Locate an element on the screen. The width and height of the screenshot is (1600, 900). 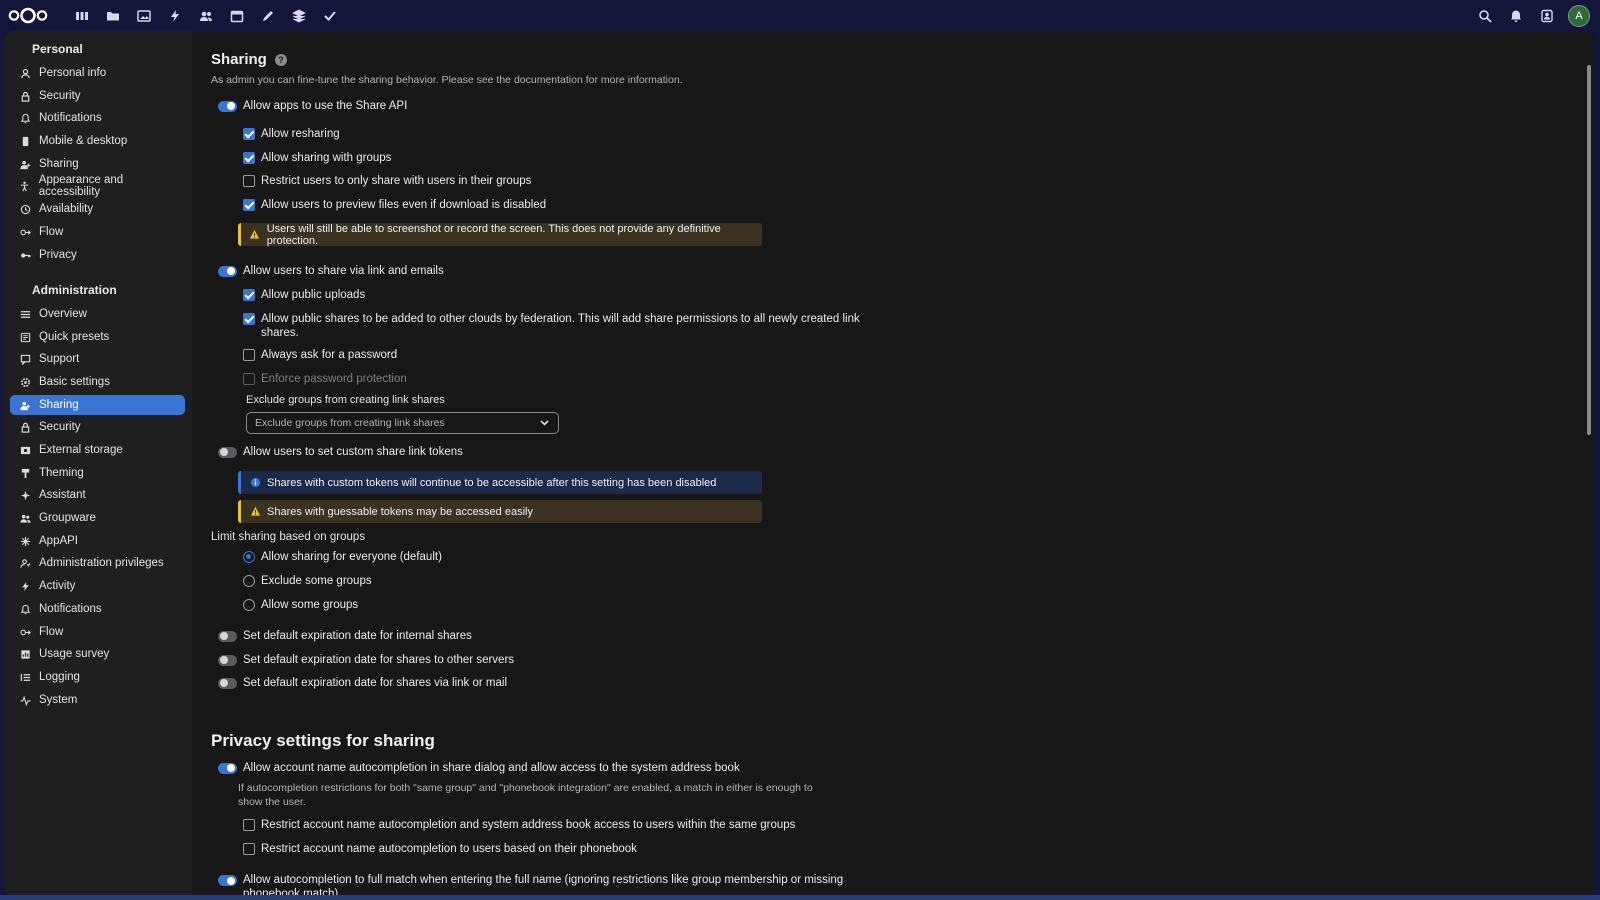
radio-everyone: Allow sharing for everyone (default) is located at coordinates (342, 557).